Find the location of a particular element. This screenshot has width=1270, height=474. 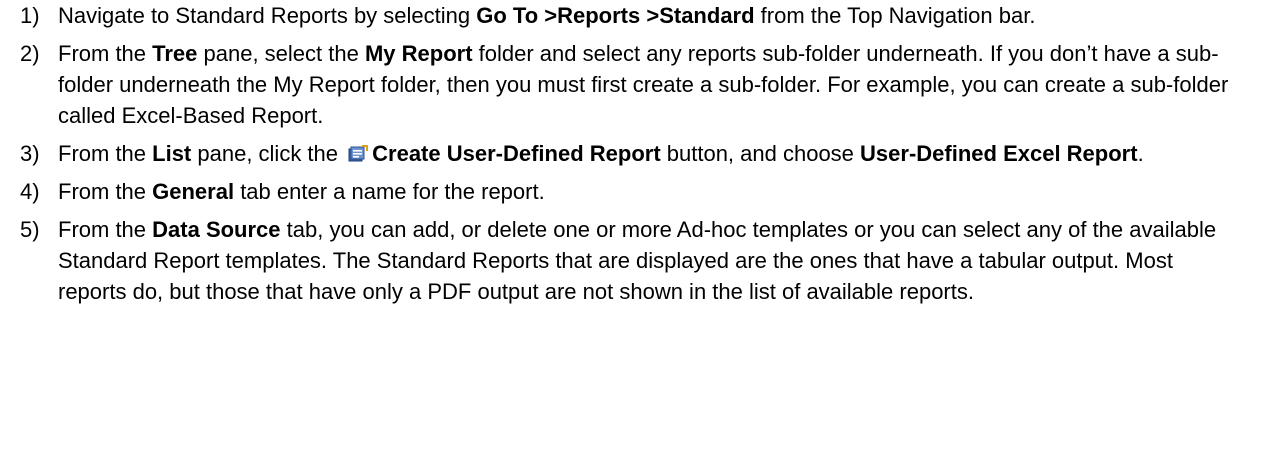

step-number: 5) is located at coordinates (30, 229).